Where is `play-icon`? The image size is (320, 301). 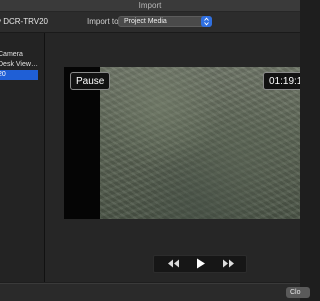
play-icon is located at coordinates (201, 263).